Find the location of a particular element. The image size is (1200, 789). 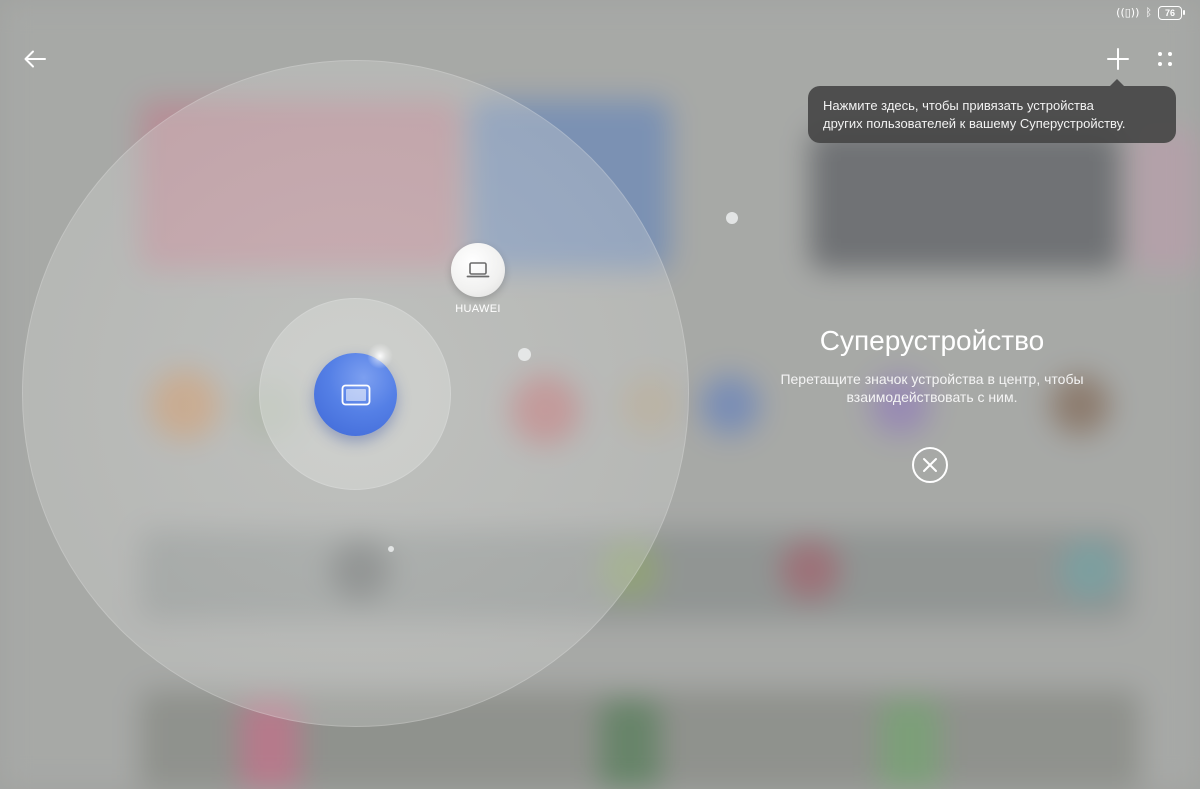

add-device-button is located at coordinates (1118, 59).